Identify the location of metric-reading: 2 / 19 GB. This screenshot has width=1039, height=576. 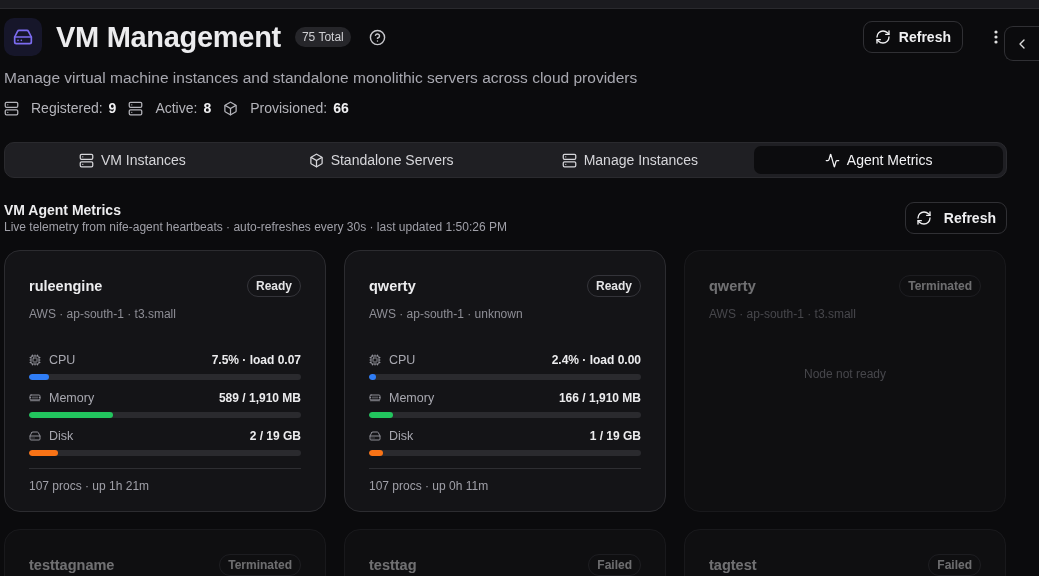
(275, 436).